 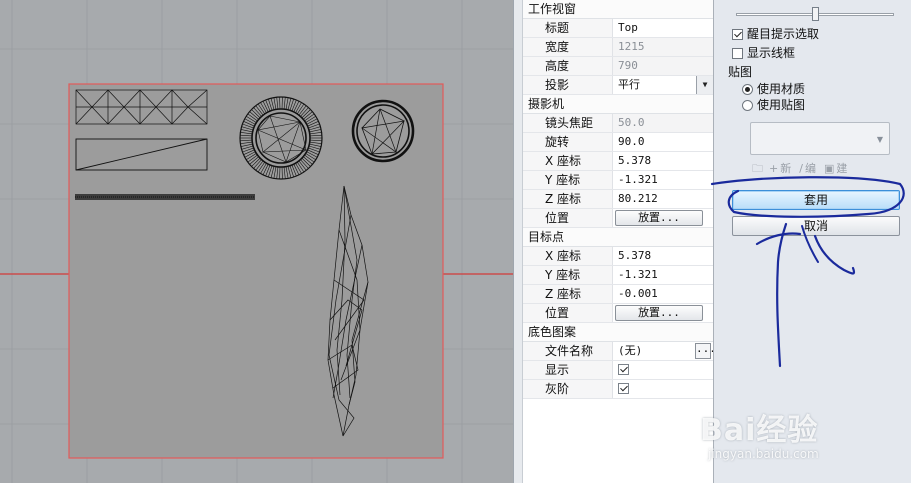 I want to click on highlight-select-option: 醒目提示选取, so click(x=775, y=34).